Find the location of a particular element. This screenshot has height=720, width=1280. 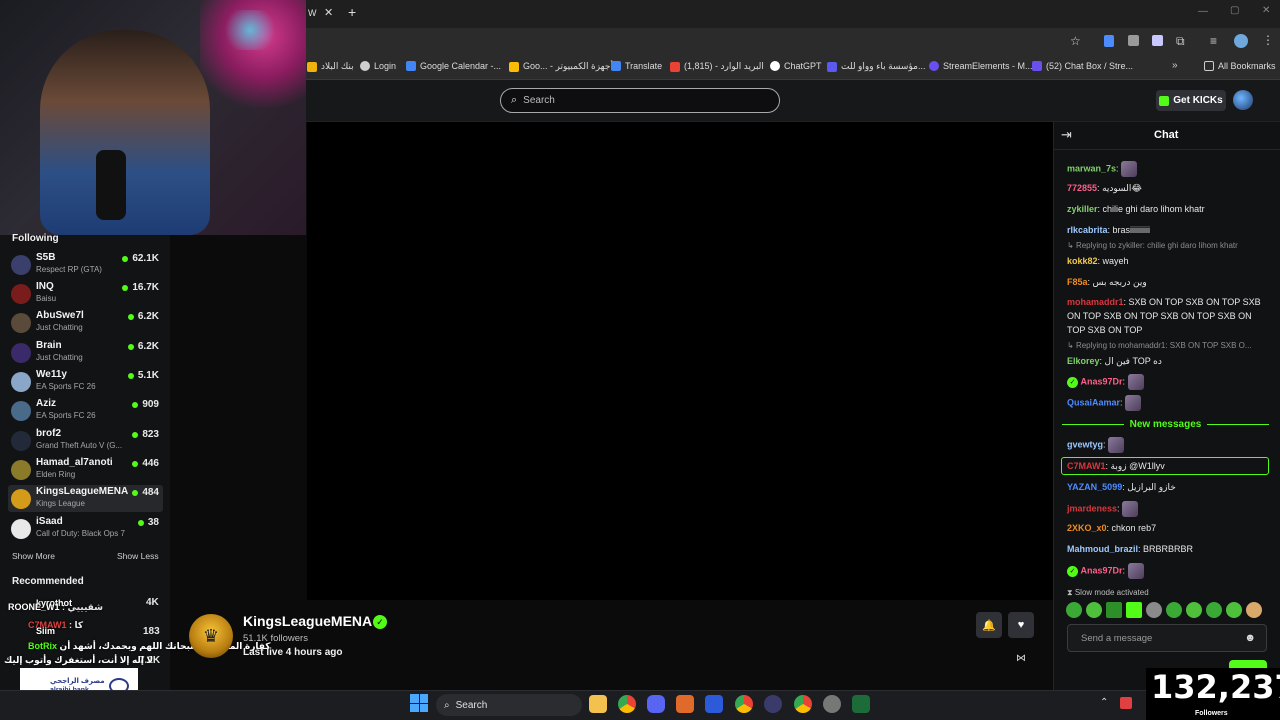

send-message-input: Send a message ☻ is located at coordinates (1167, 638).